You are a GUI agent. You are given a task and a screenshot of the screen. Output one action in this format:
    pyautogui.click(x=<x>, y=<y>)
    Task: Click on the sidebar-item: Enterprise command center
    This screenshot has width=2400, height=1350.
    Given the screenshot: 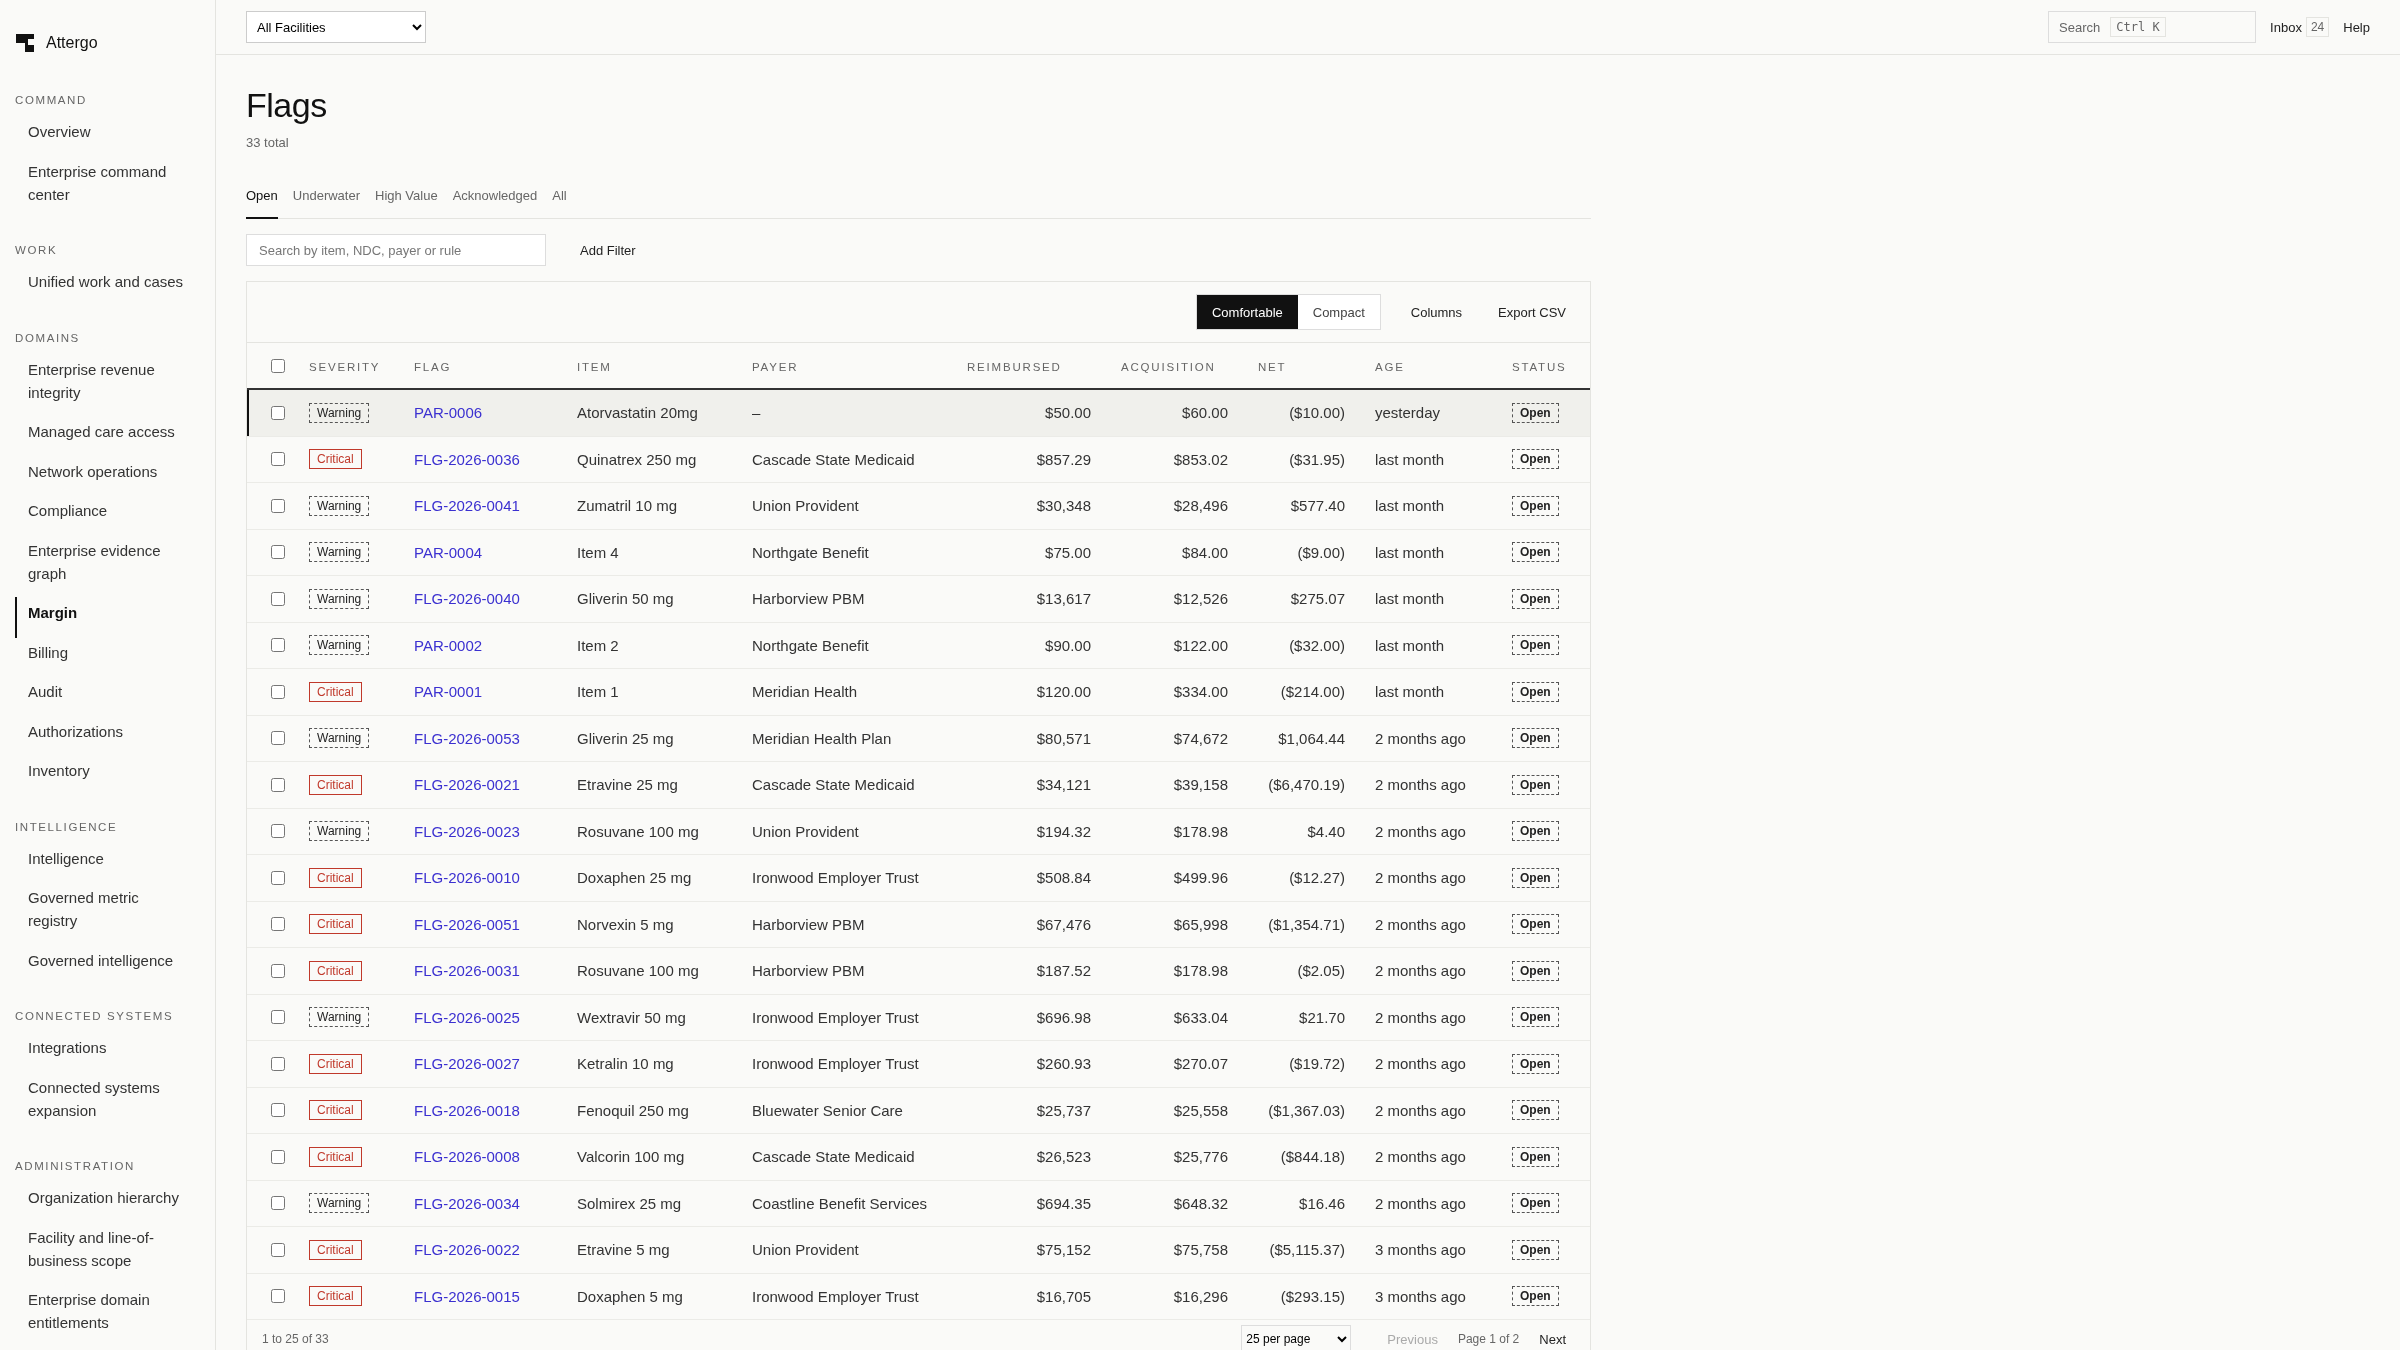 What is the action you would take?
    pyautogui.click(x=115, y=187)
    